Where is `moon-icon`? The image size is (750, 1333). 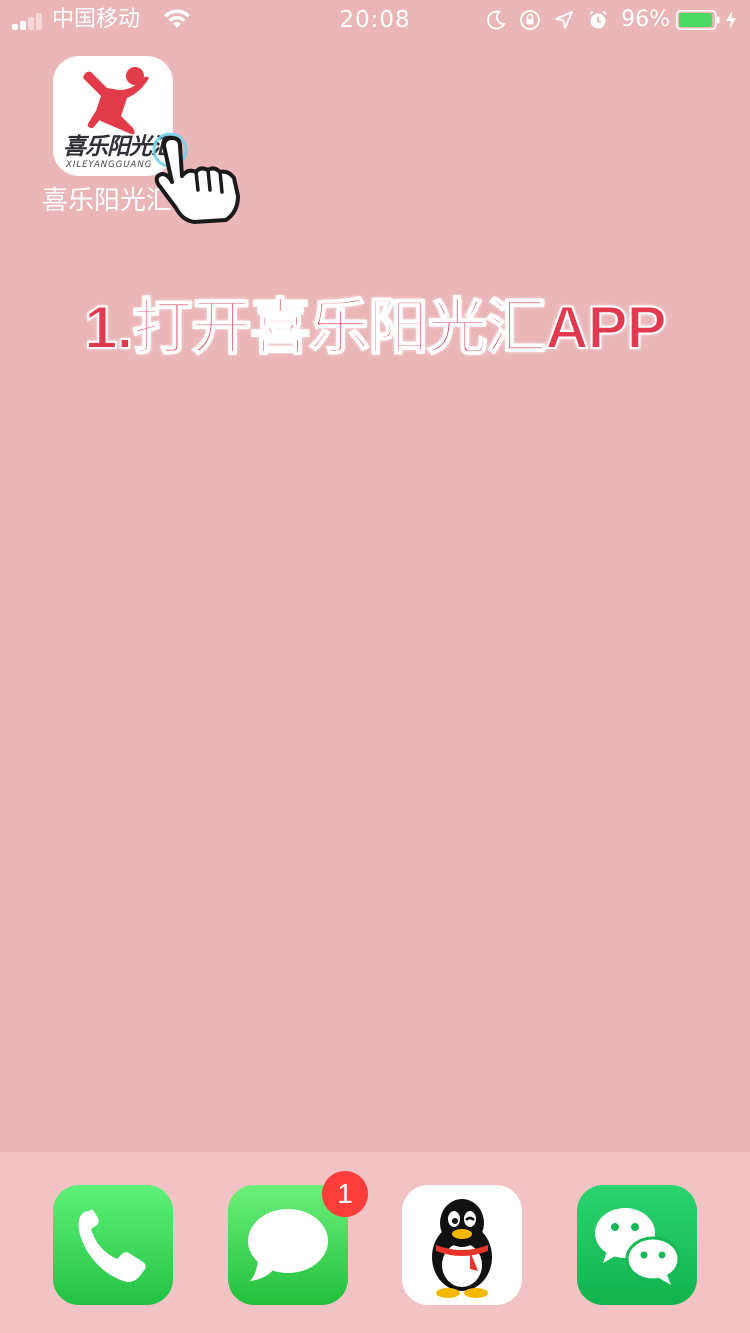
moon-icon is located at coordinates (496, 20).